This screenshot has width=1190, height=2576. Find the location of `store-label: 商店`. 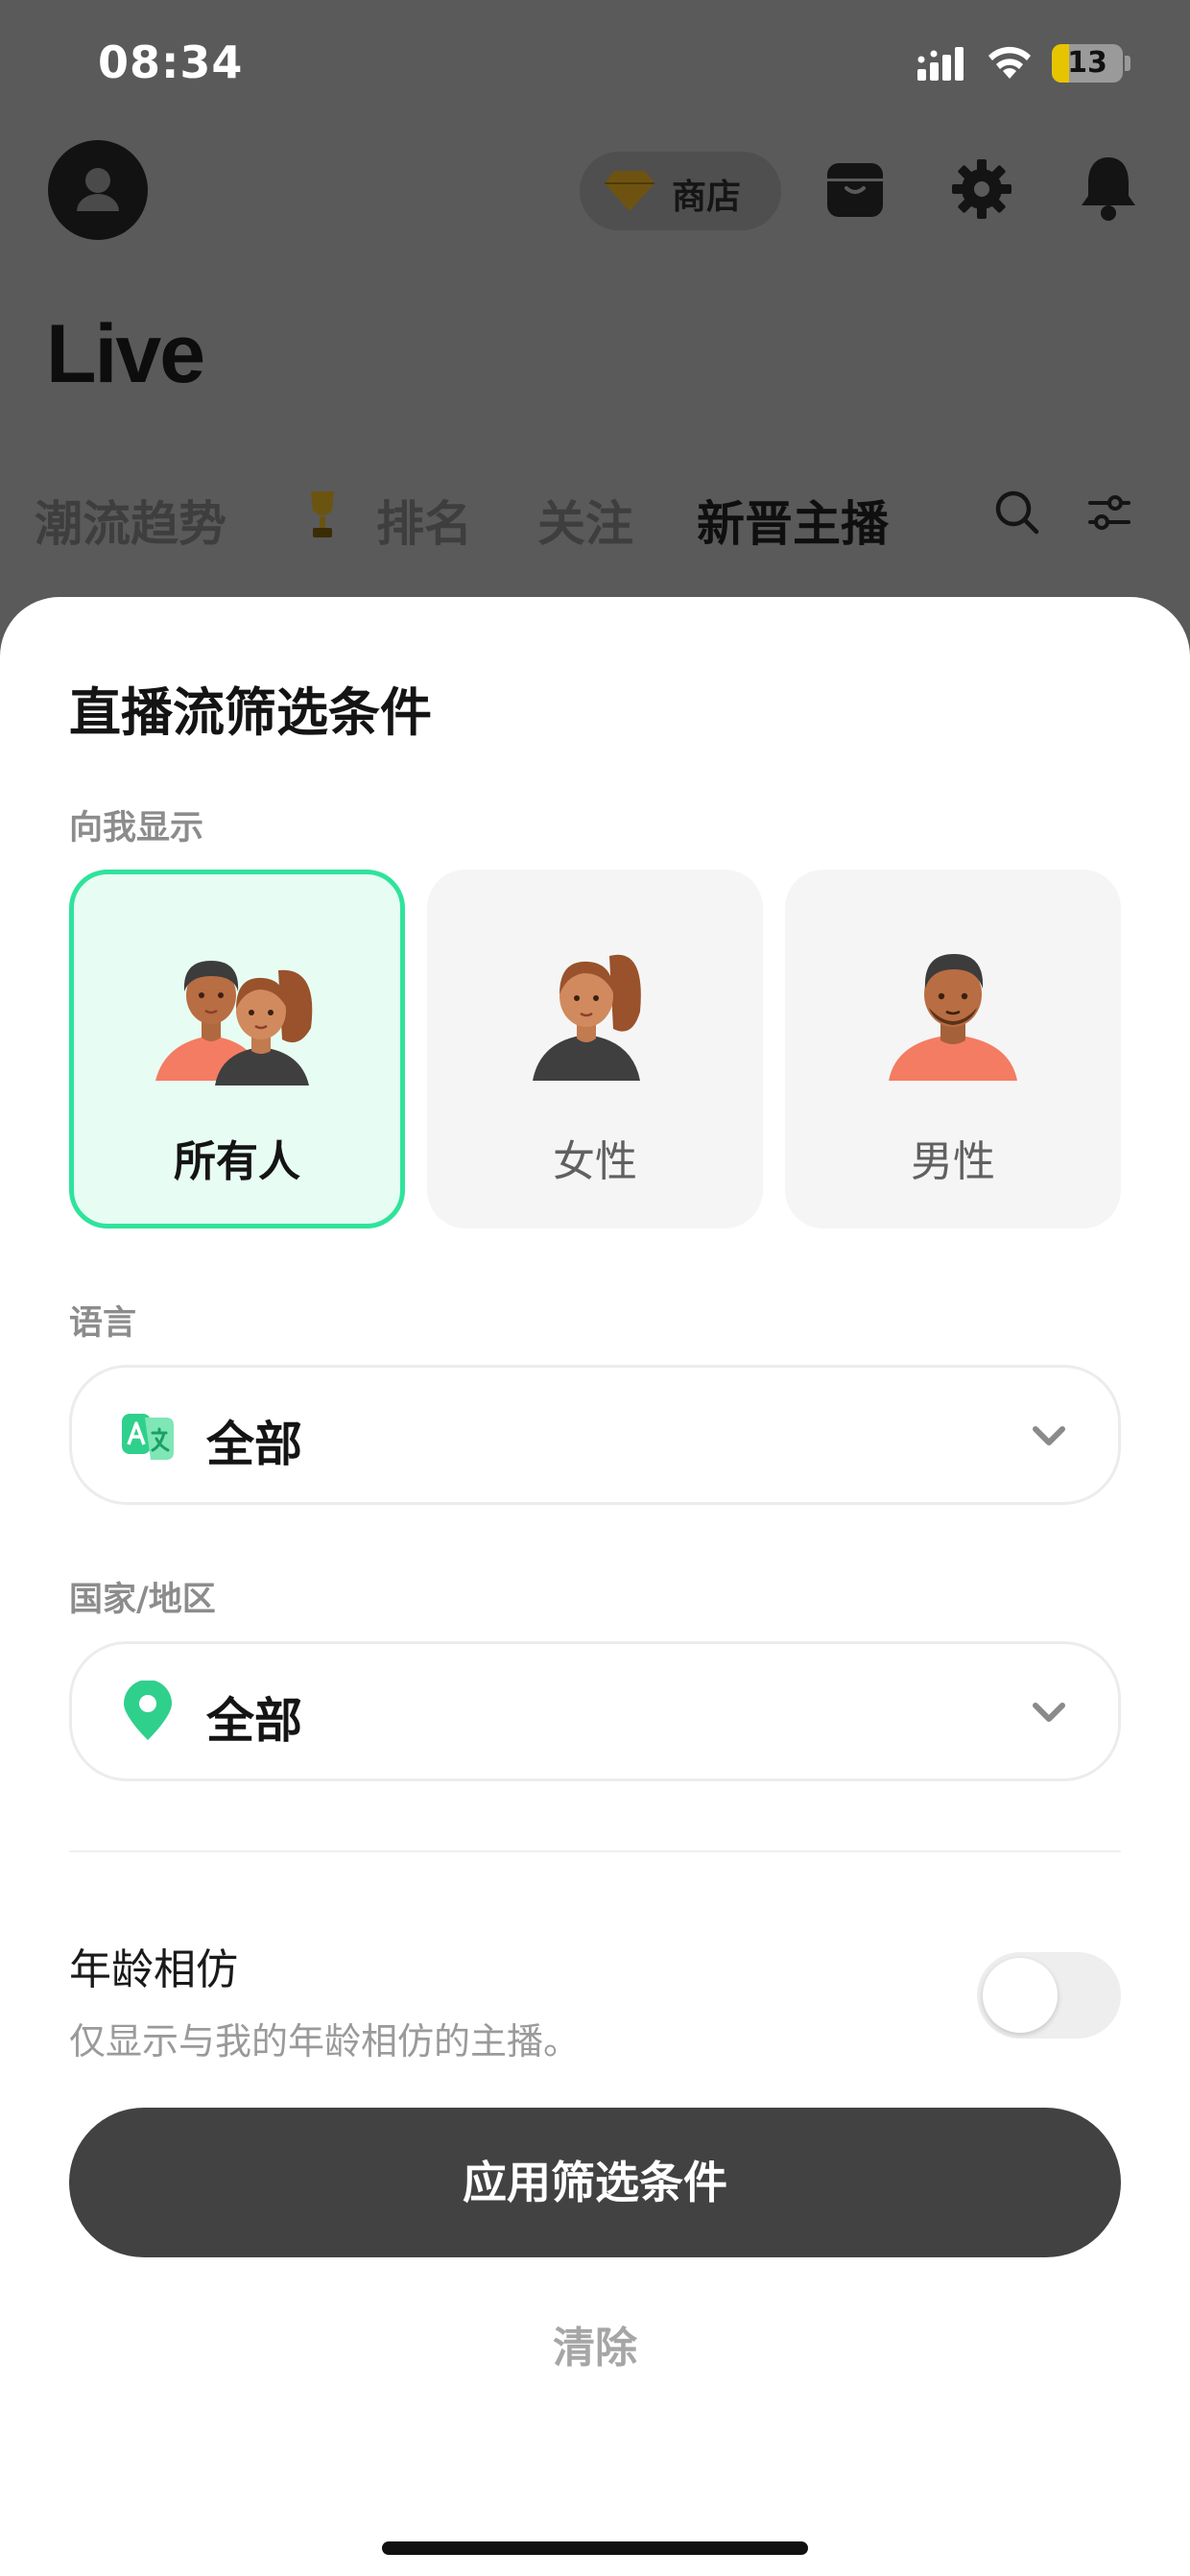

store-label: 商店 is located at coordinates (707, 197).